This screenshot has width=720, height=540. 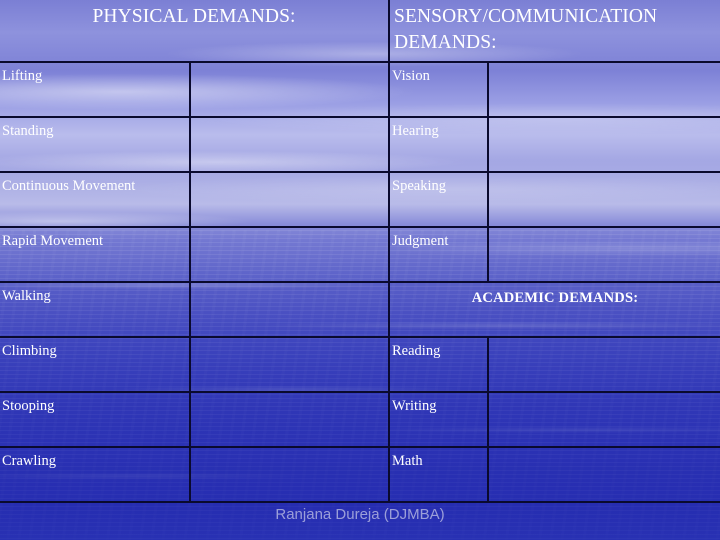 I want to click on cell-physical-label: Walking, so click(x=95, y=309).